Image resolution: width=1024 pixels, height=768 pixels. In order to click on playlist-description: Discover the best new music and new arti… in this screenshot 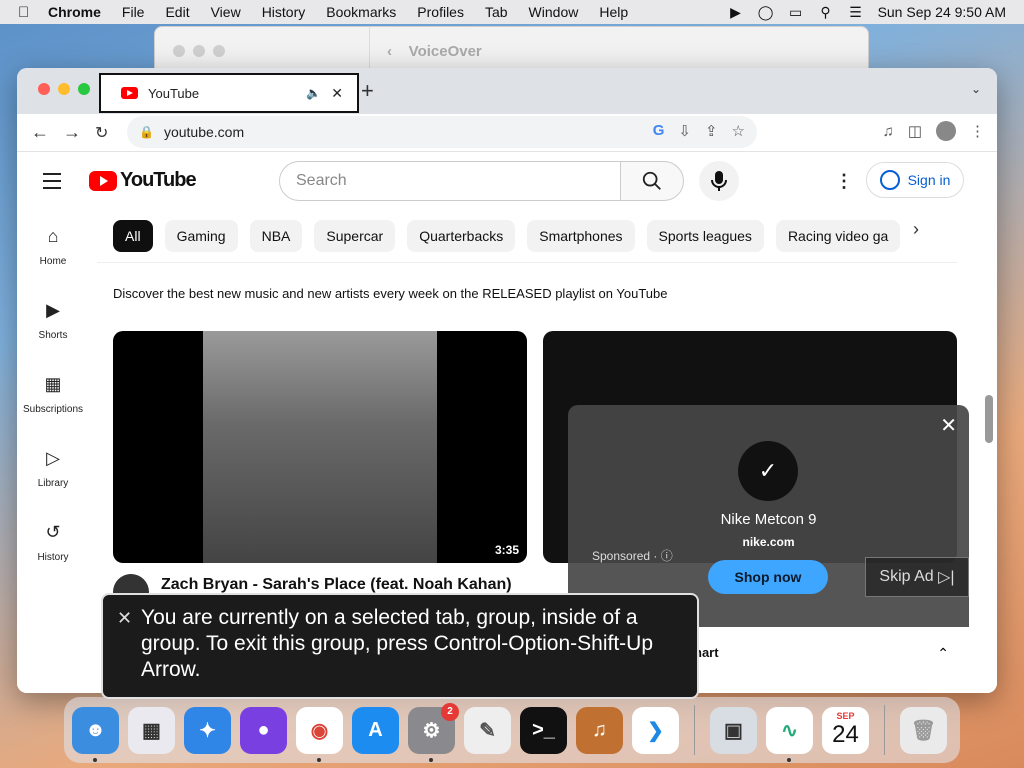, I will do `click(390, 293)`.